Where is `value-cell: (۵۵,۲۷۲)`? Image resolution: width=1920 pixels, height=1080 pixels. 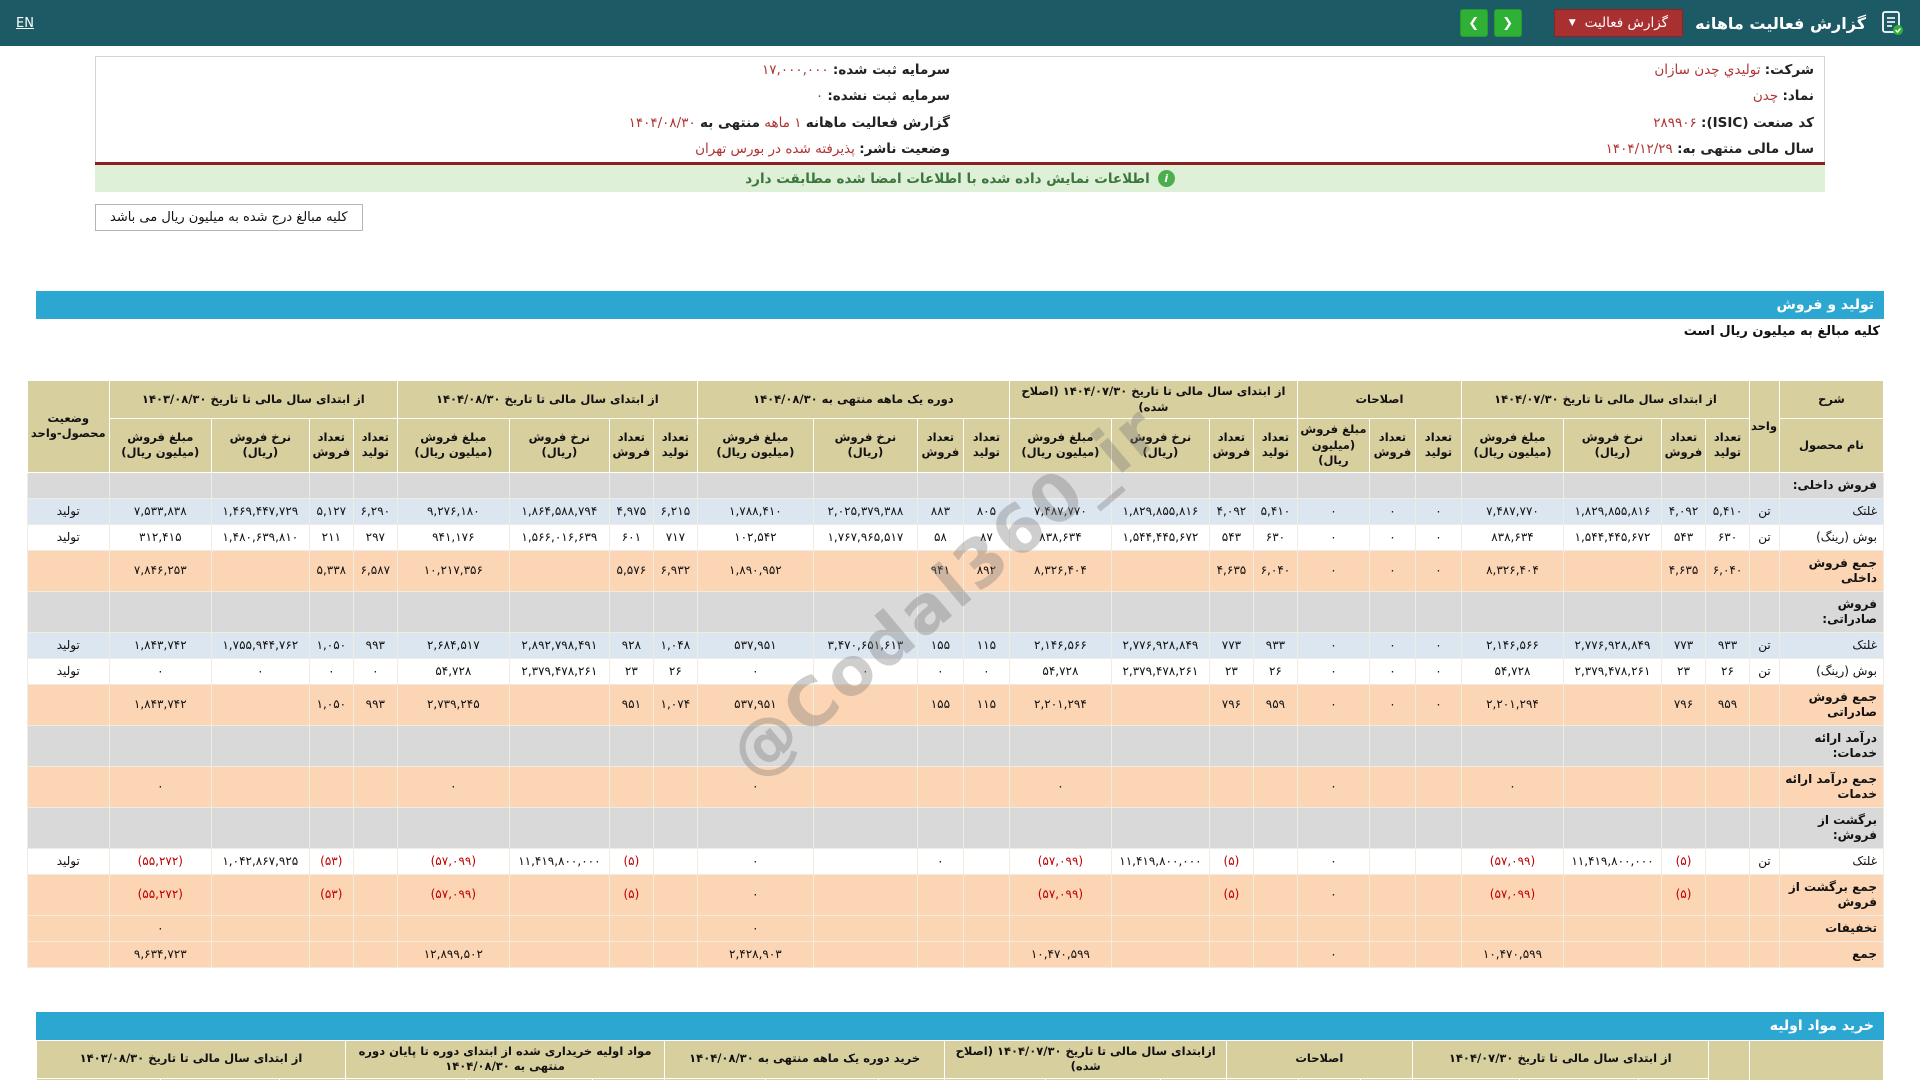
value-cell: (۵۵,۲۷۲) is located at coordinates (160, 861).